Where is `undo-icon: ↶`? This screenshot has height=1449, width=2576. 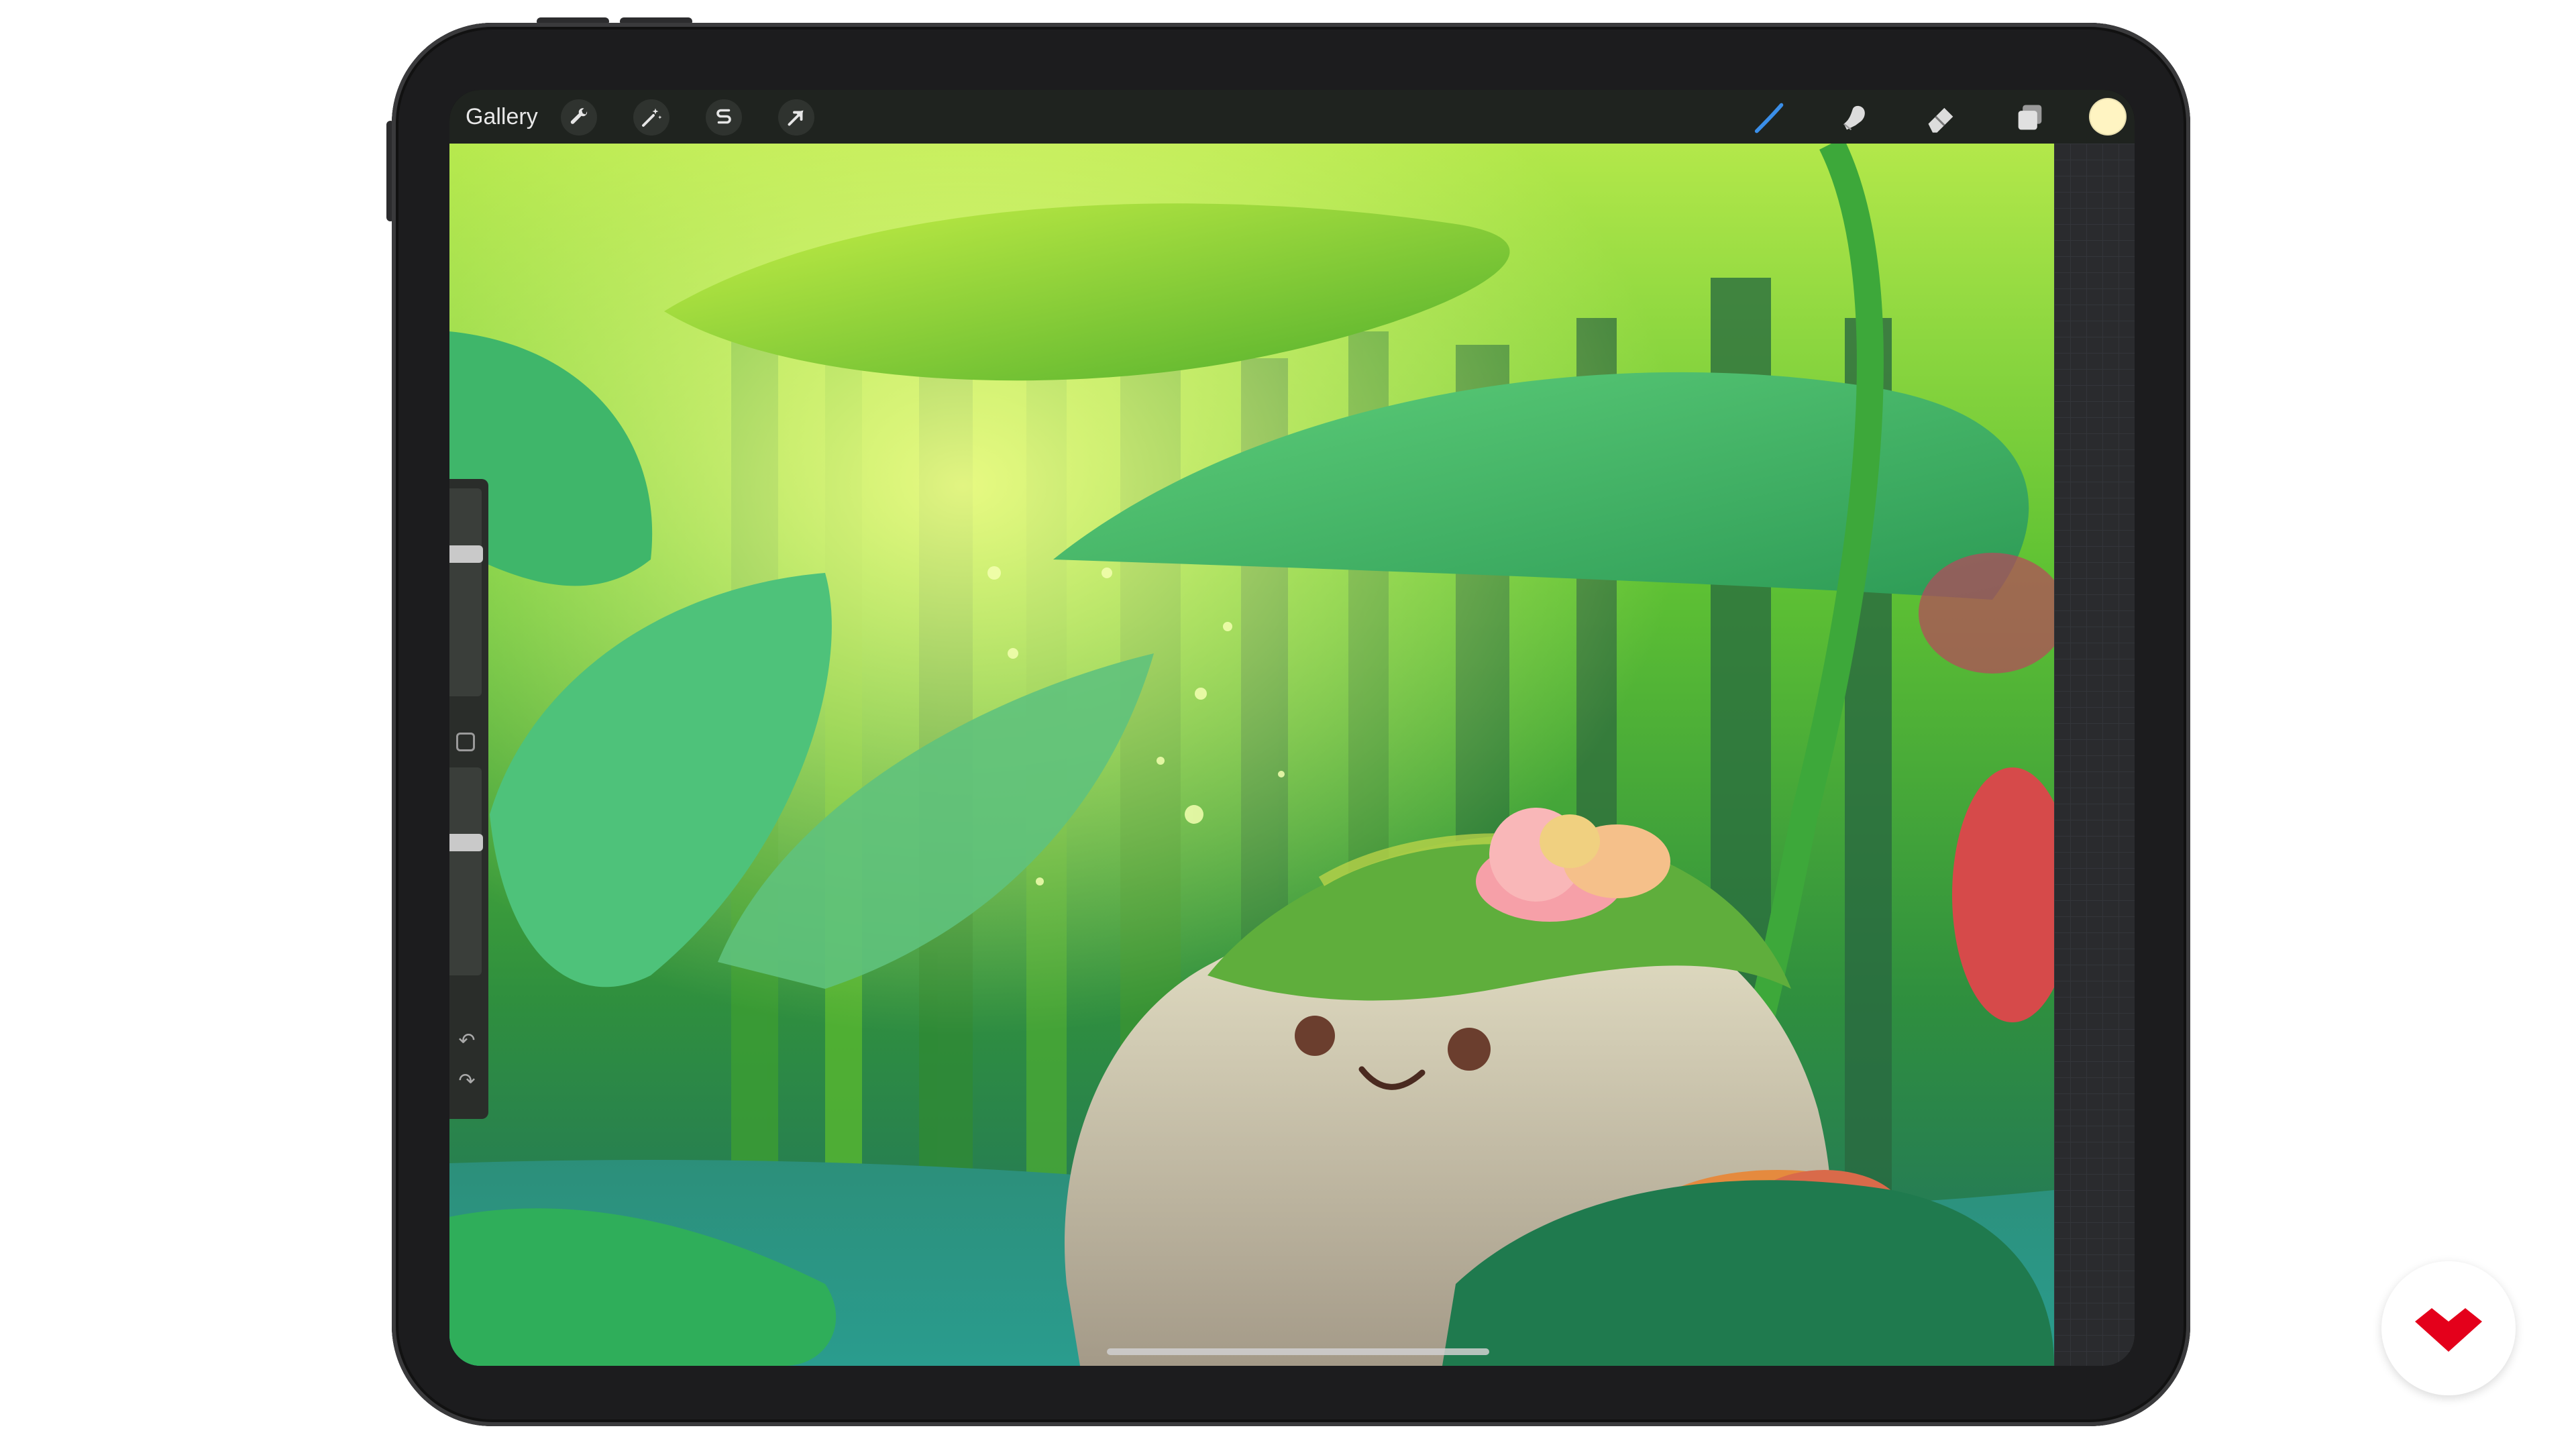 undo-icon: ↶ is located at coordinates (467, 1041).